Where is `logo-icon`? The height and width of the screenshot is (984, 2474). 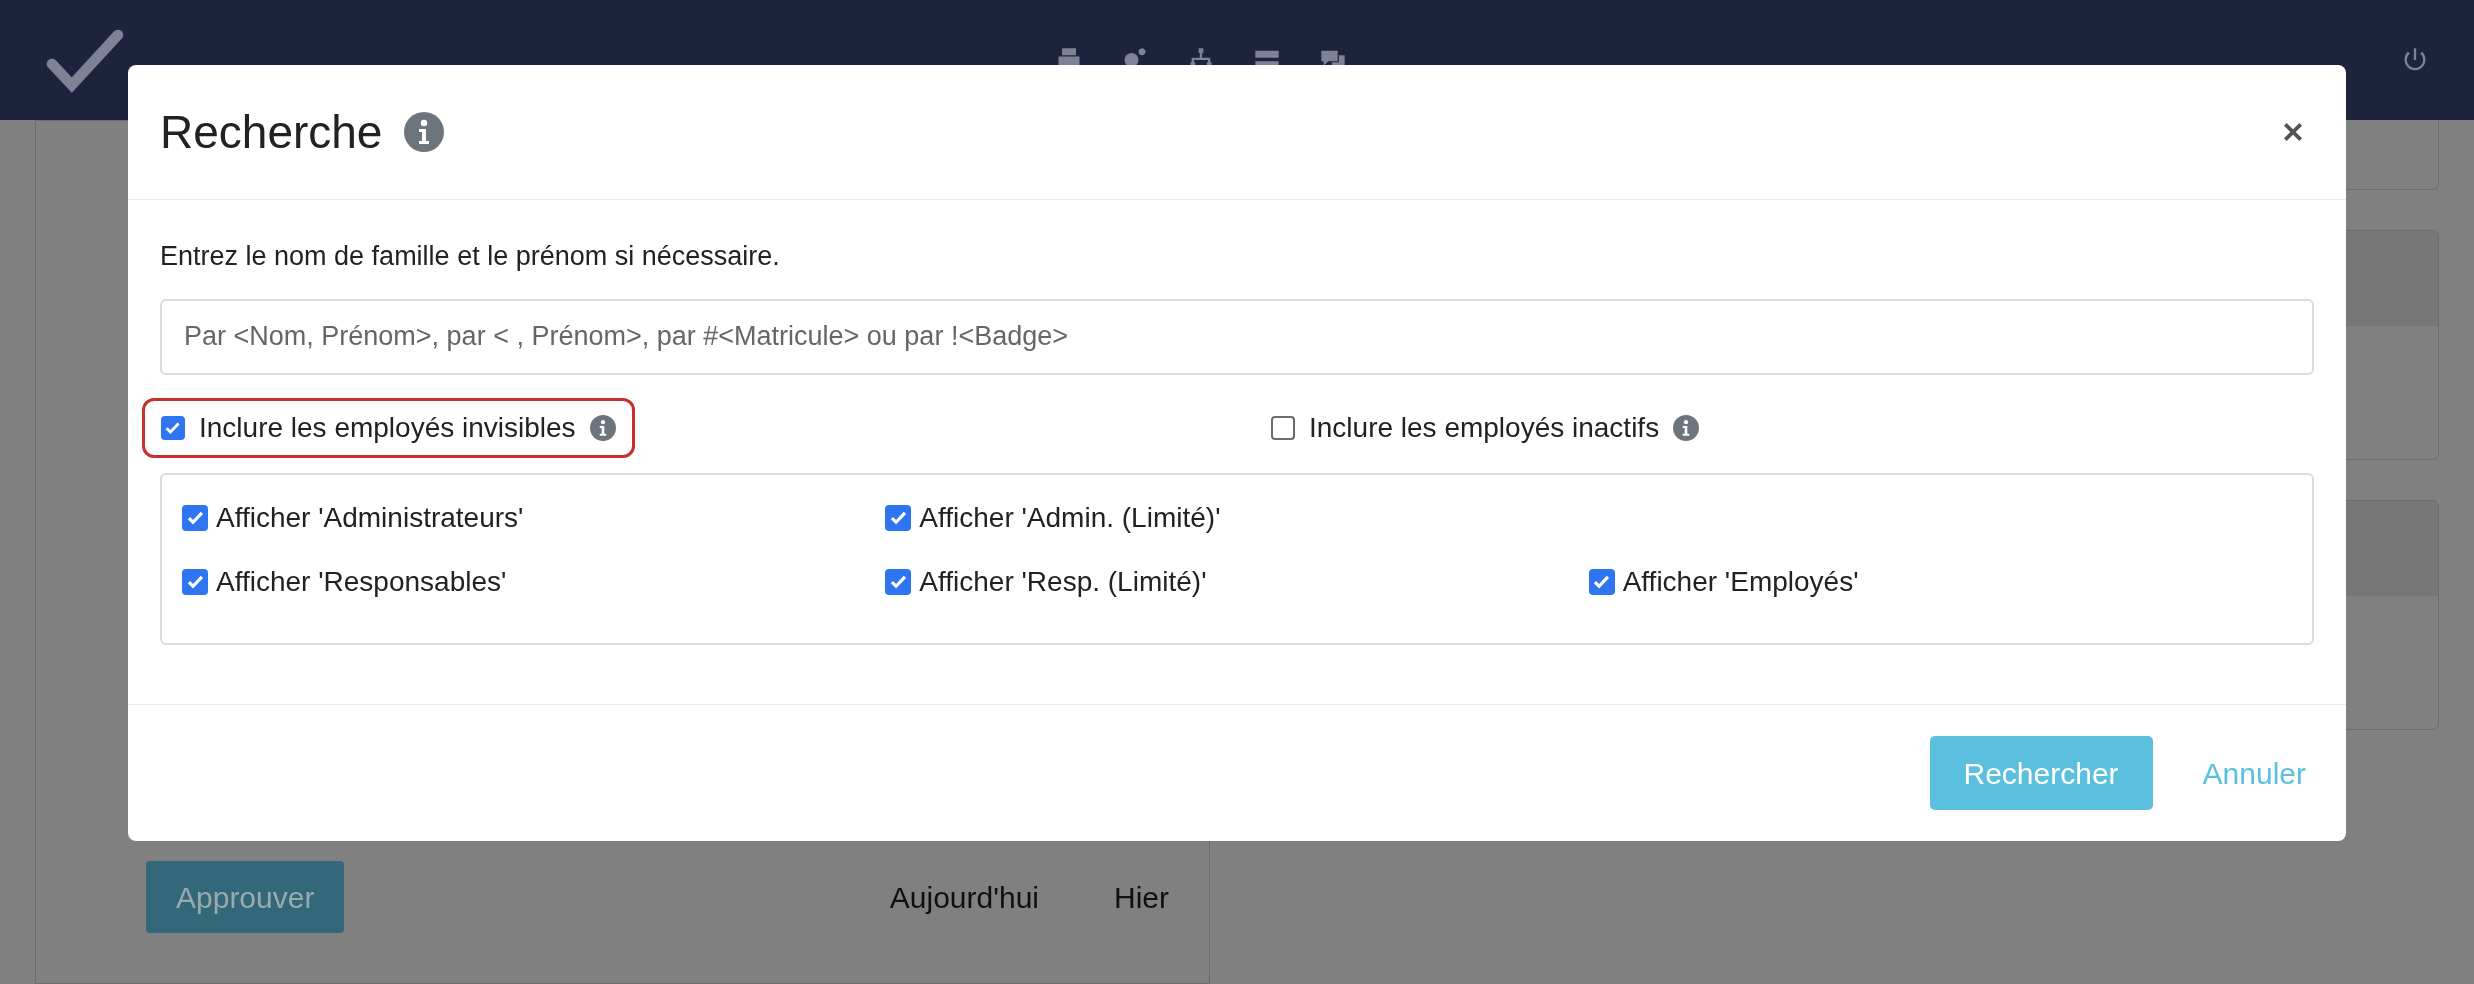 logo-icon is located at coordinates (85, 60).